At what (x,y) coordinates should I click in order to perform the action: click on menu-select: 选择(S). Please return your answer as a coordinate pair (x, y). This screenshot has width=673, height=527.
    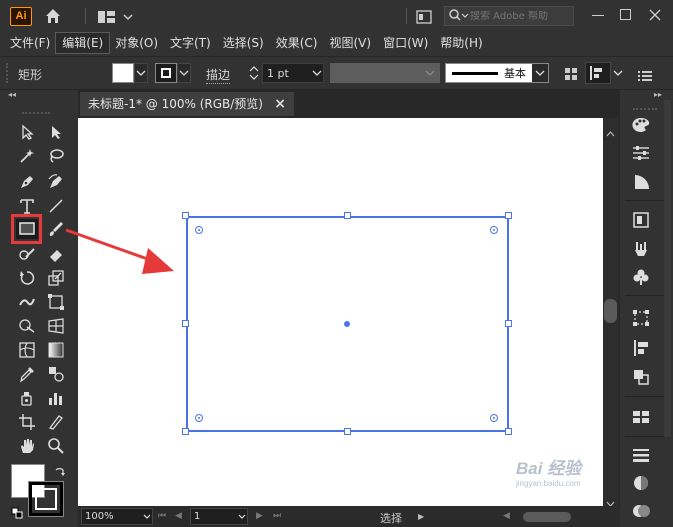
    Looking at the image, I should click on (243, 43).